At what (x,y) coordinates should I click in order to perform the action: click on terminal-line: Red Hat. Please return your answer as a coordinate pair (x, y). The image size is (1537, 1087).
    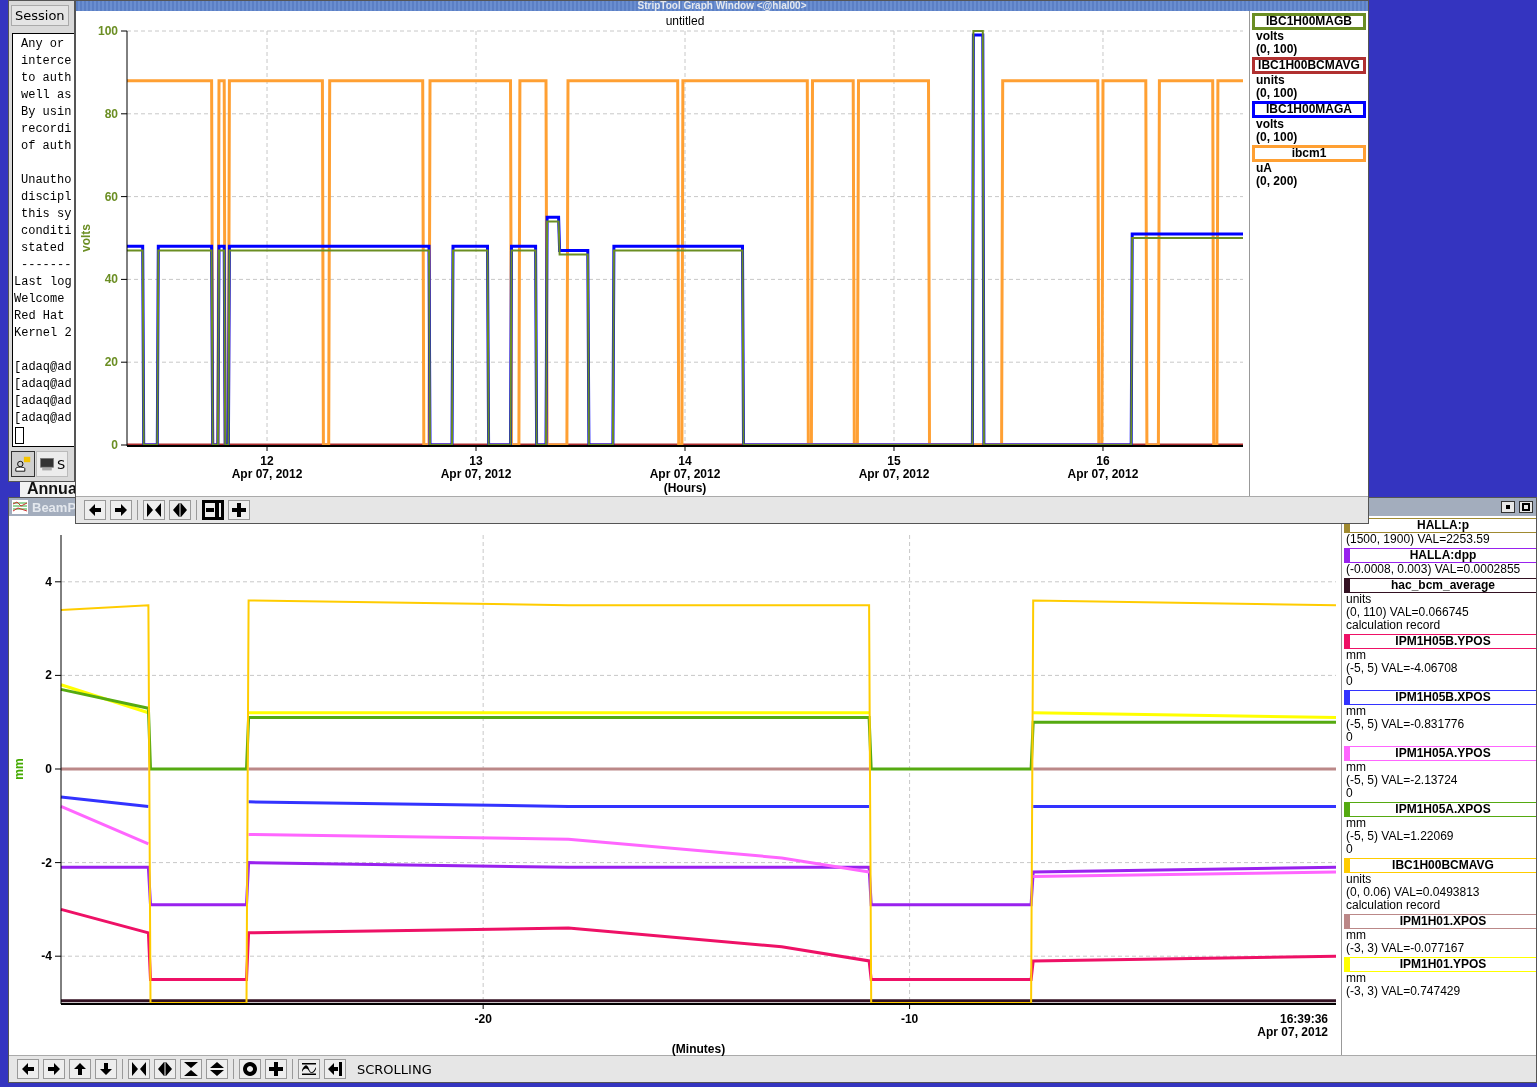
    Looking at the image, I should click on (39, 316).